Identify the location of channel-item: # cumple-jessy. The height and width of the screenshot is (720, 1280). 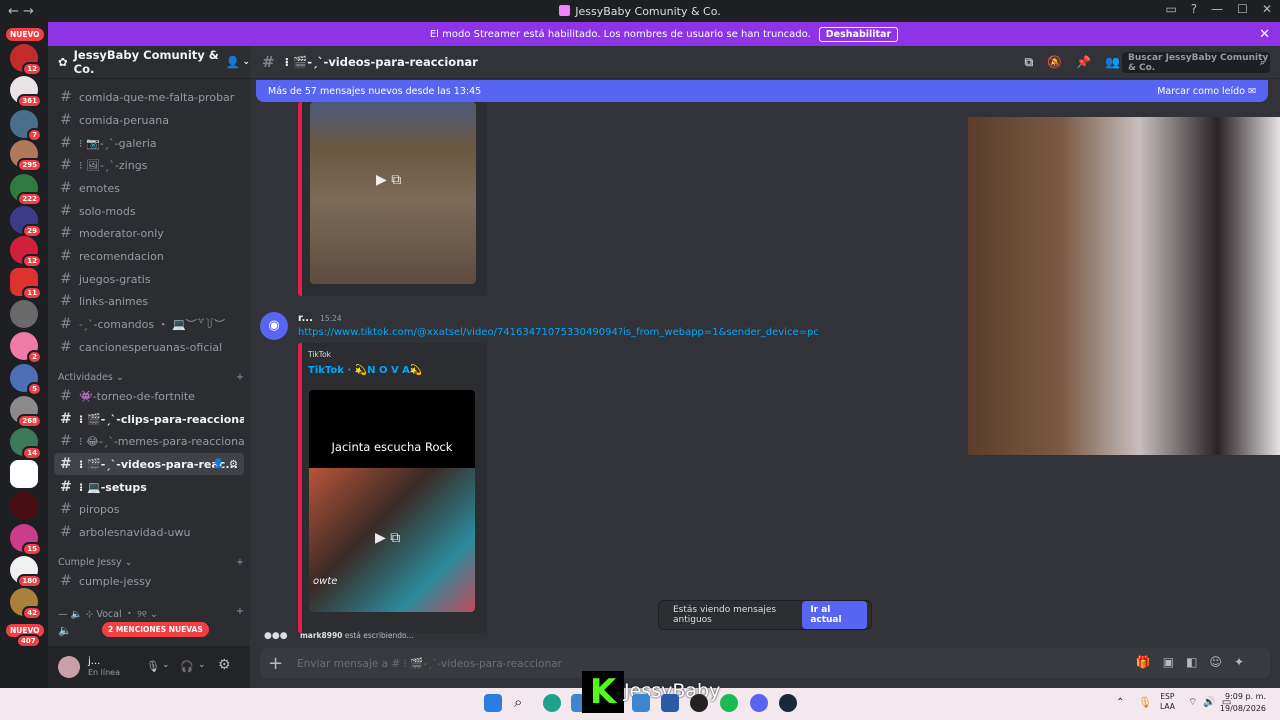
(149, 581).